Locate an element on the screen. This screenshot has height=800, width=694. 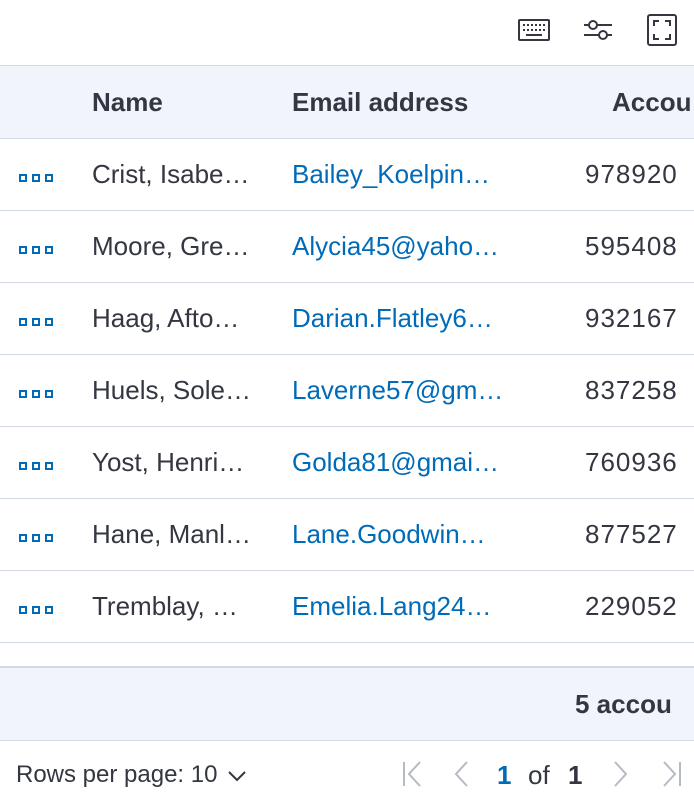
pagination-bar: Rows per page: 10 1 of 1 is located at coordinates (347, 772).